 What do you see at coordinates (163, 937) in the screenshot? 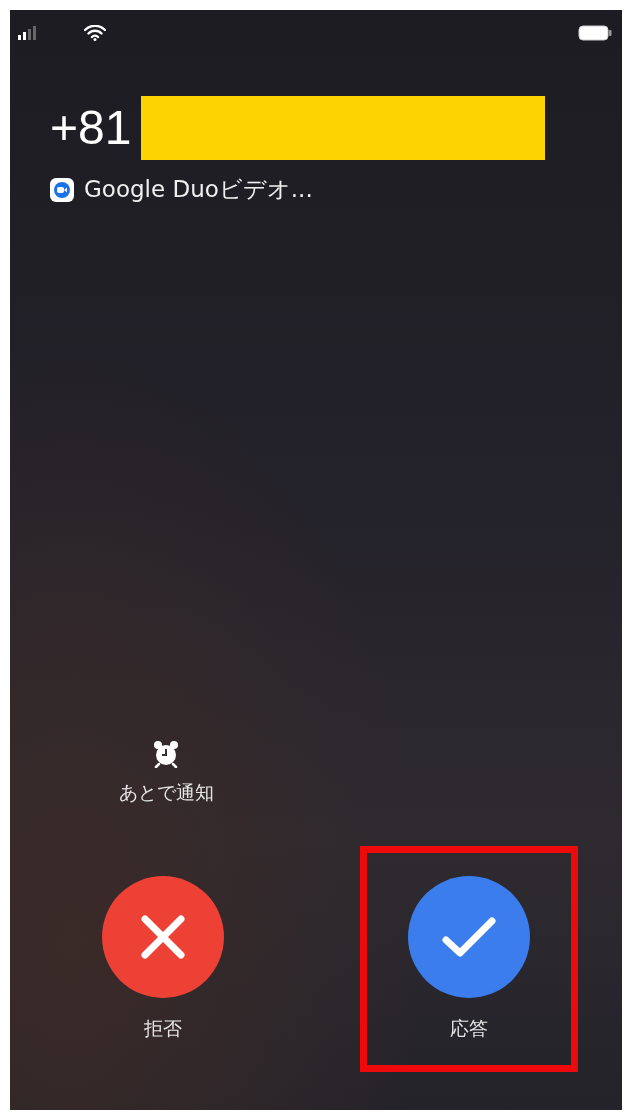
I see `close-icon` at bounding box center [163, 937].